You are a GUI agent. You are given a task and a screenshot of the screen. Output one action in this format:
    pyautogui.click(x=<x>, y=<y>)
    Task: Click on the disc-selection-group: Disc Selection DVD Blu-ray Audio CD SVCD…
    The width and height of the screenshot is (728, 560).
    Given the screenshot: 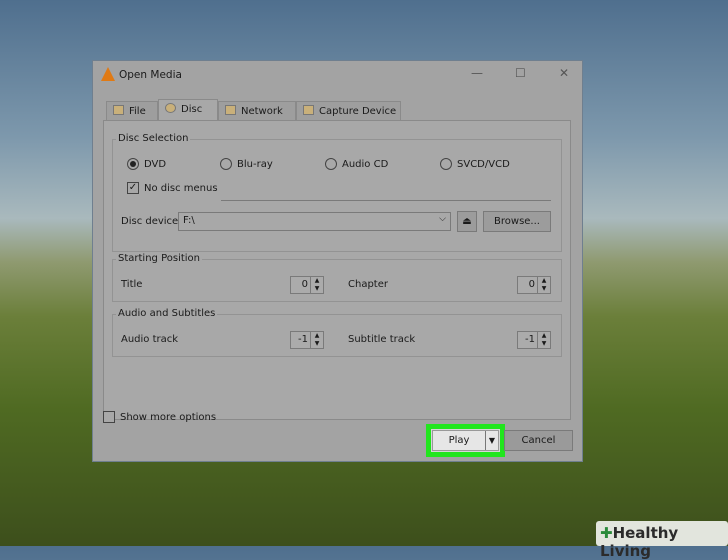 What is the action you would take?
    pyautogui.click(x=337, y=192)
    